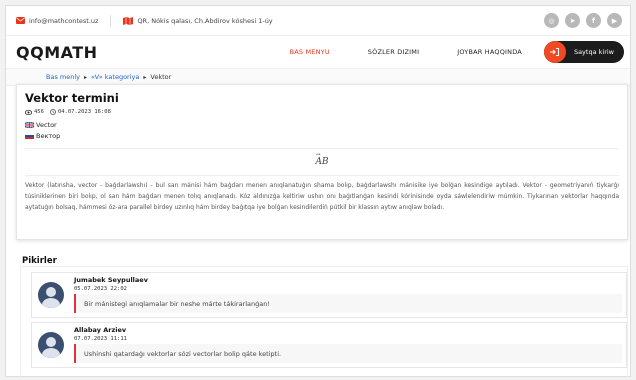 This screenshot has width=636, height=380. What do you see at coordinates (63, 77) in the screenshot?
I see `breadcrumb-home: Bas menly` at bounding box center [63, 77].